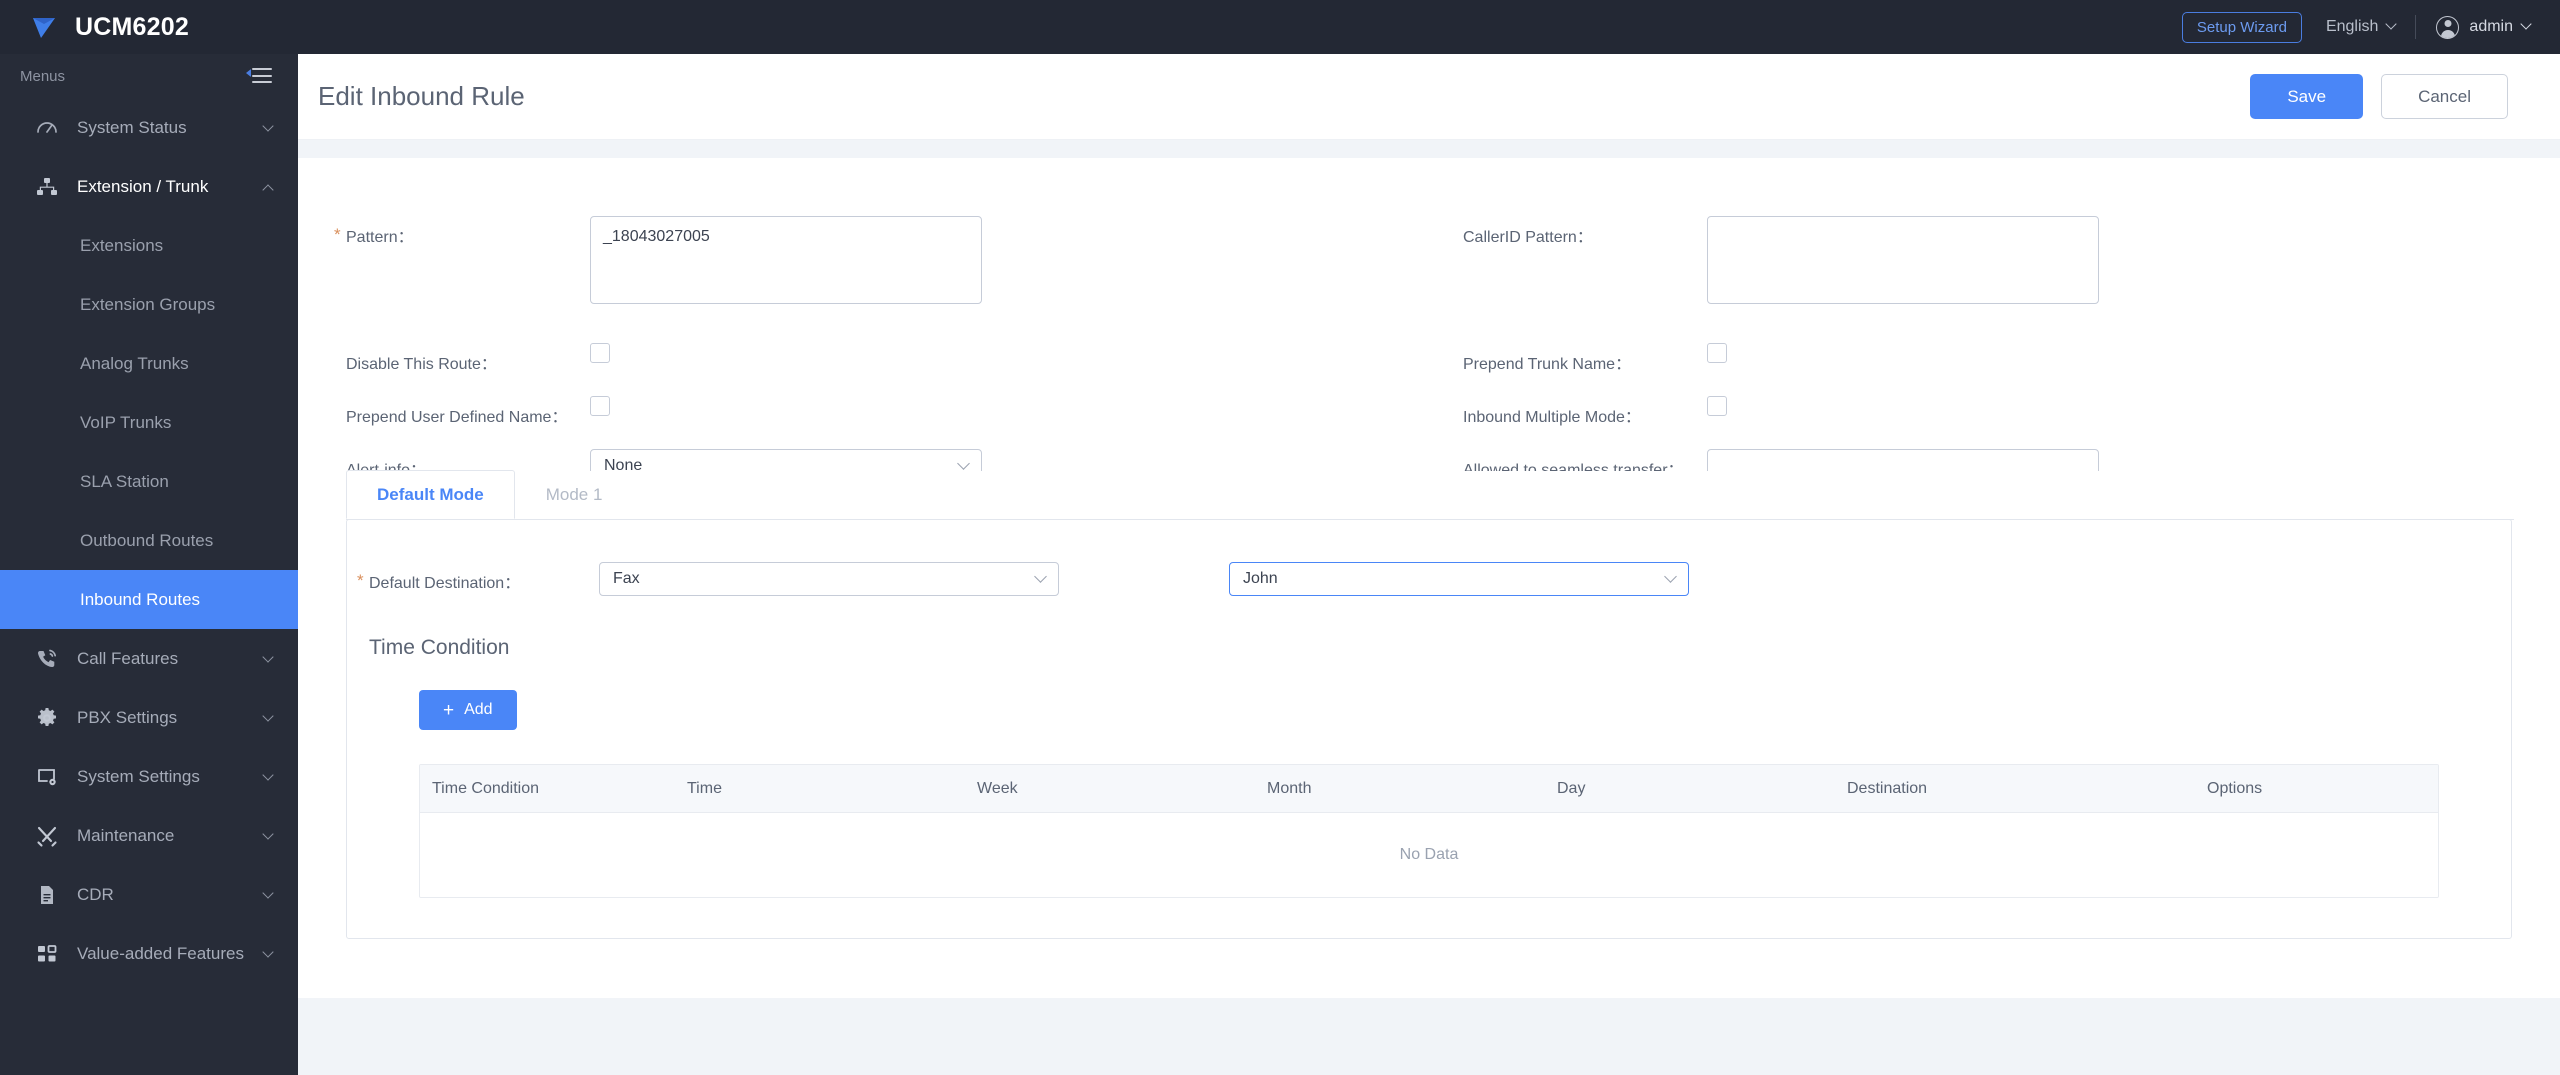 The width and height of the screenshot is (2560, 1075). Describe the element at coordinates (2011, 358) in the screenshot. I see `field-prepend-trunk-name: Prepend Trunk Name：` at that location.